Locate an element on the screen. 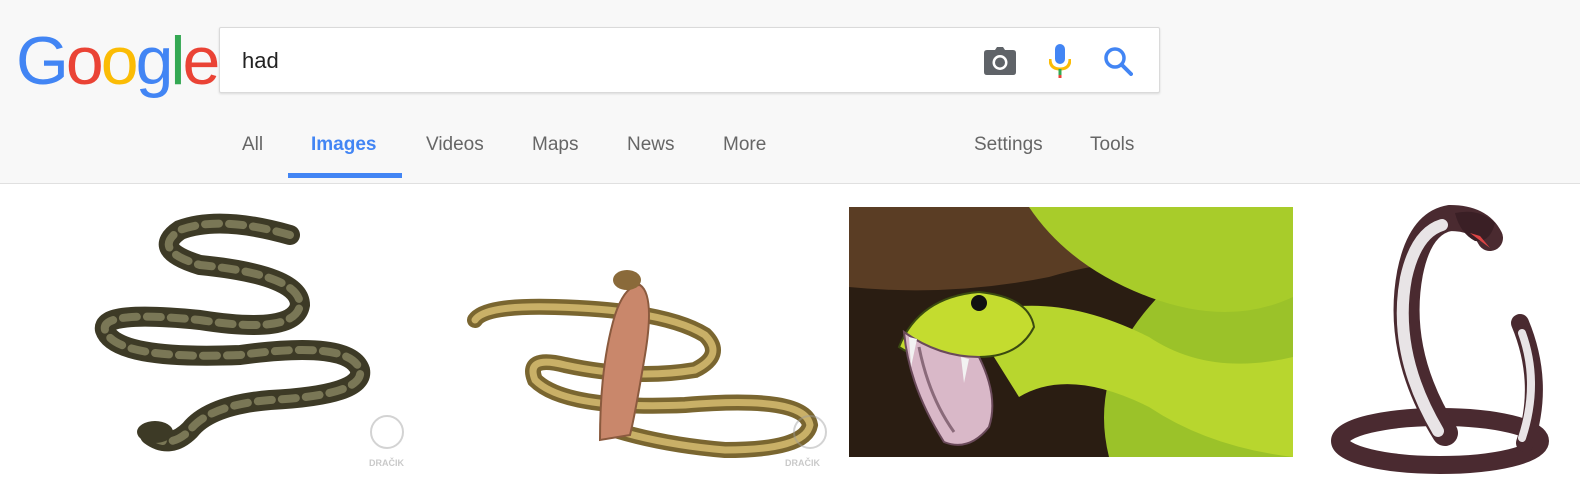  image-result-2: DRAČIK is located at coordinates (650, 357).